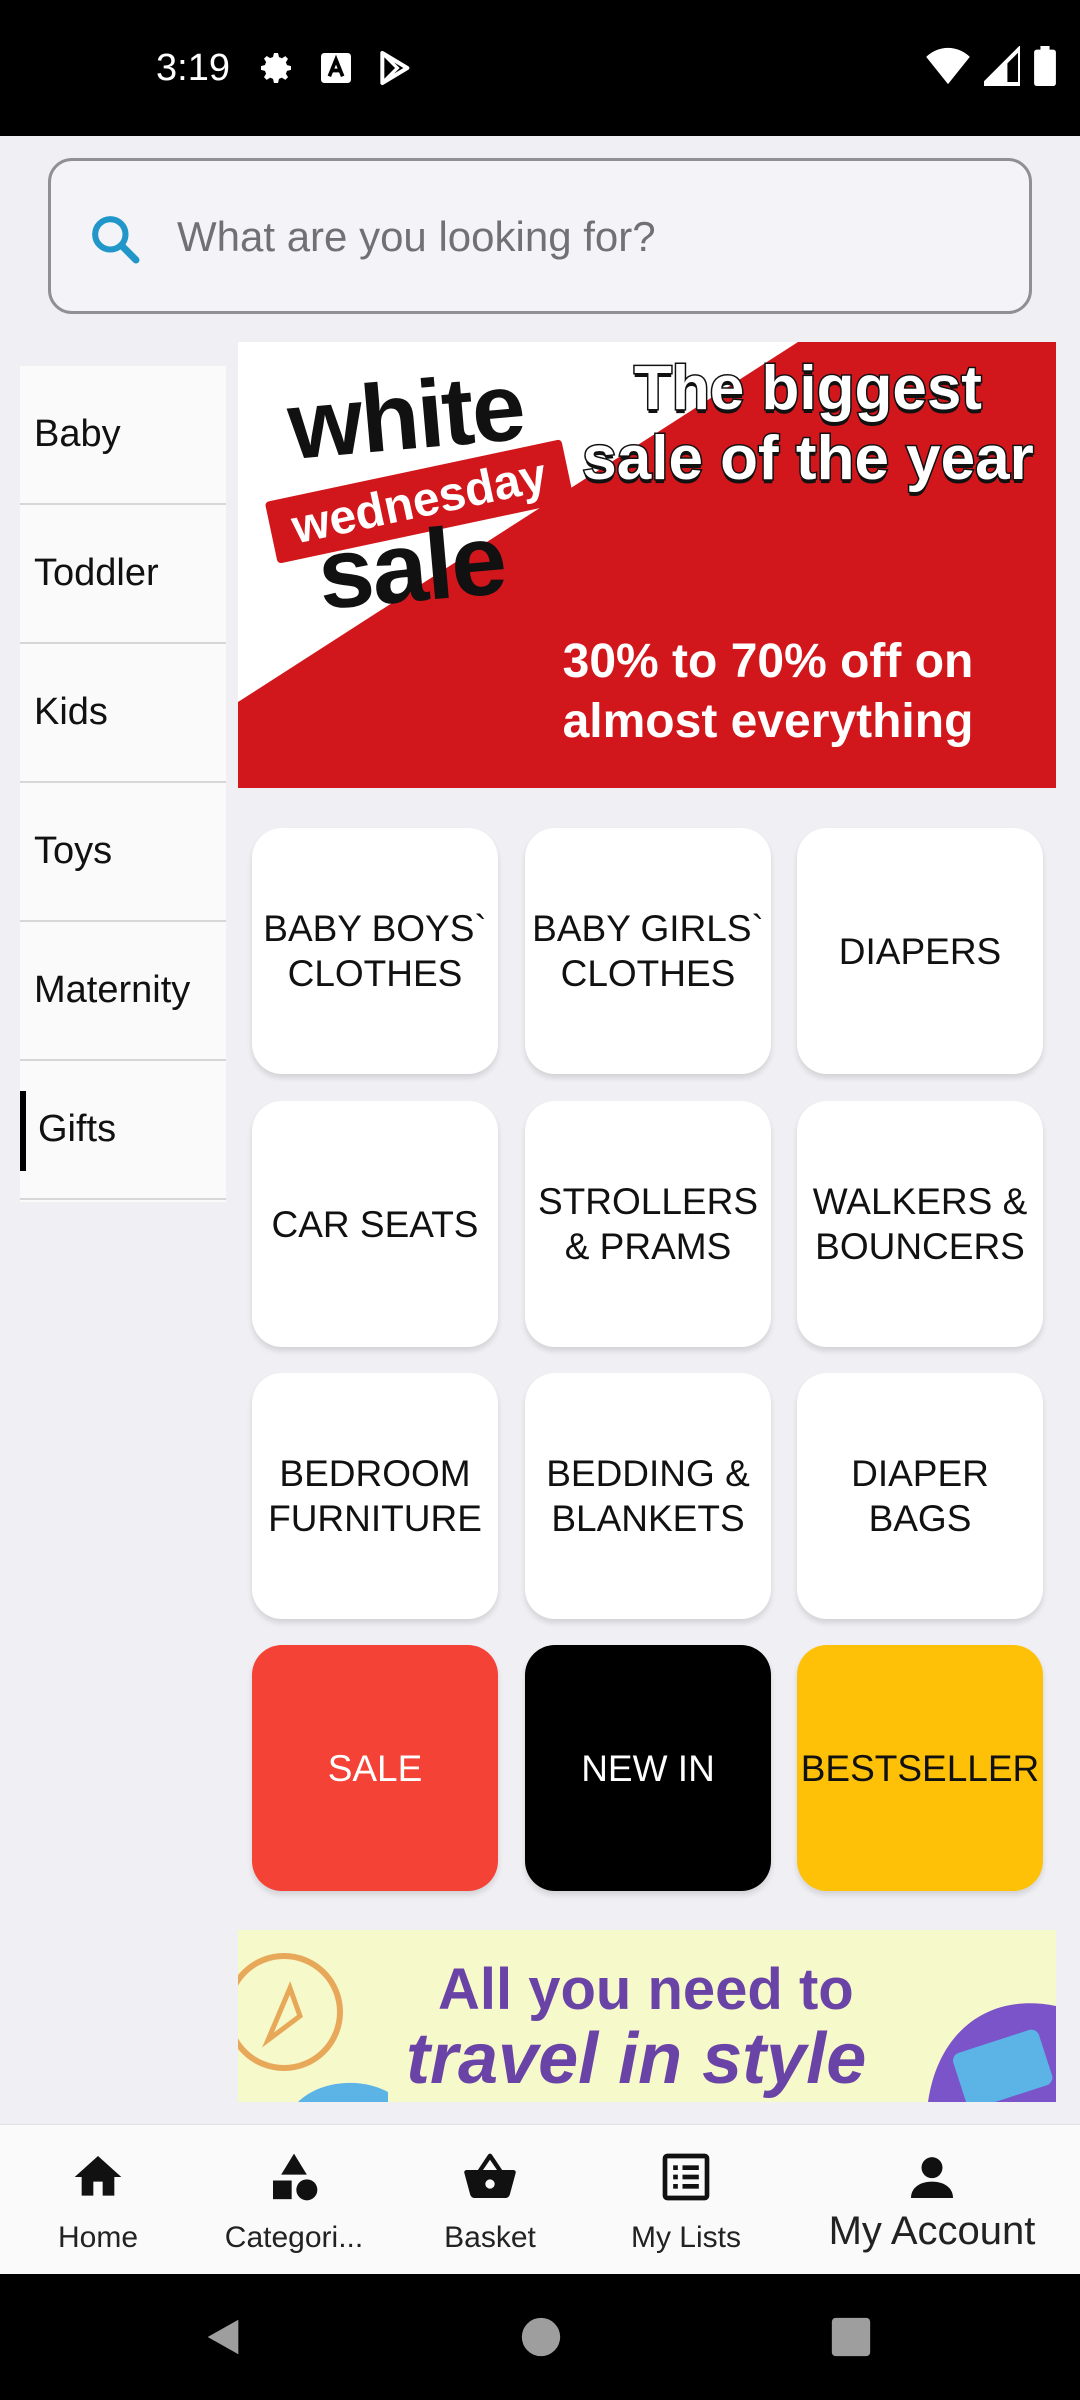 The width and height of the screenshot is (1080, 2400). I want to click on category-tile-label: WALKERS & BOUNCERS, so click(920, 1224).